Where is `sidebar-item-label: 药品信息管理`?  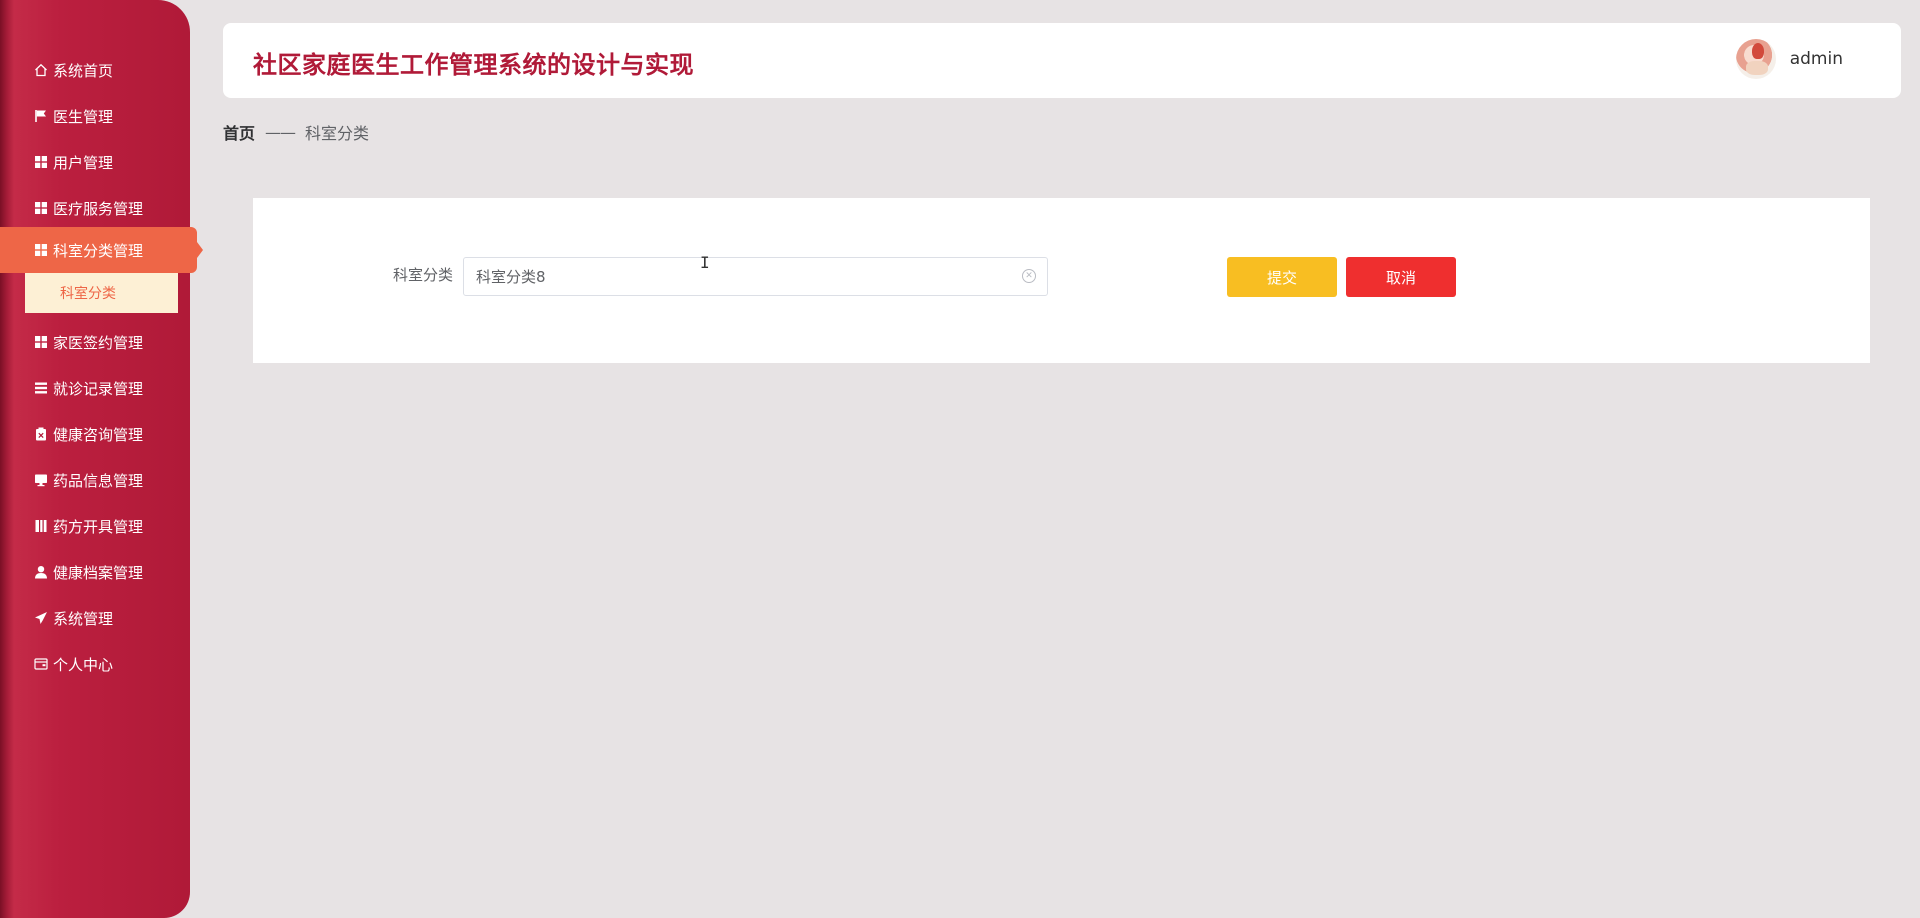 sidebar-item-label: 药品信息管理 is located at coordinates (98, 480).